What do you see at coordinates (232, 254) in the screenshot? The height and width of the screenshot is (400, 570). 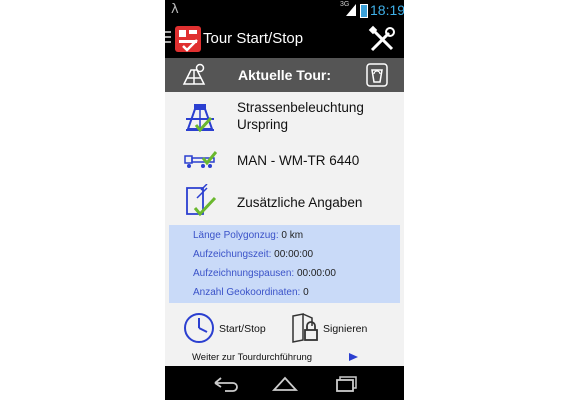 I see `recording-time-label: Aufzeichungszeit:` at bounding box center [232, 254].